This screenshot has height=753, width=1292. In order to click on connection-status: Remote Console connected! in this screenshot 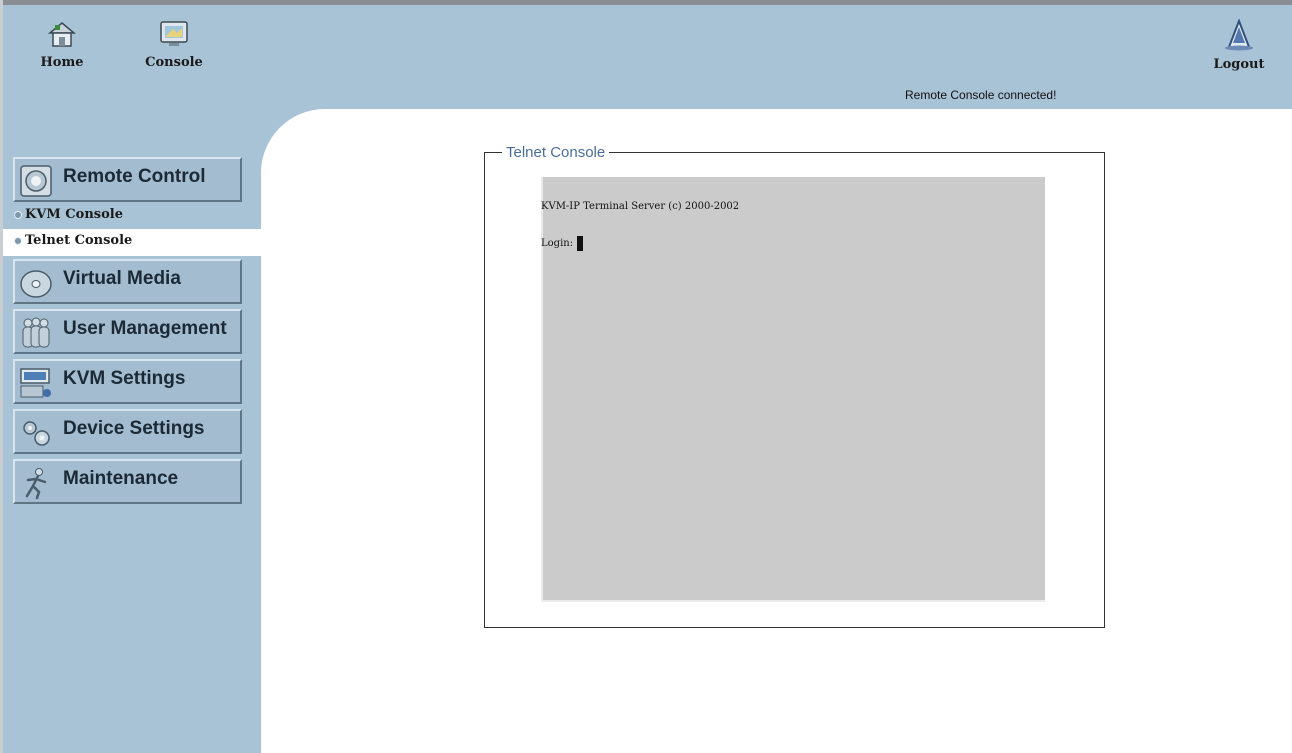, I will do `click(981, 95)`.